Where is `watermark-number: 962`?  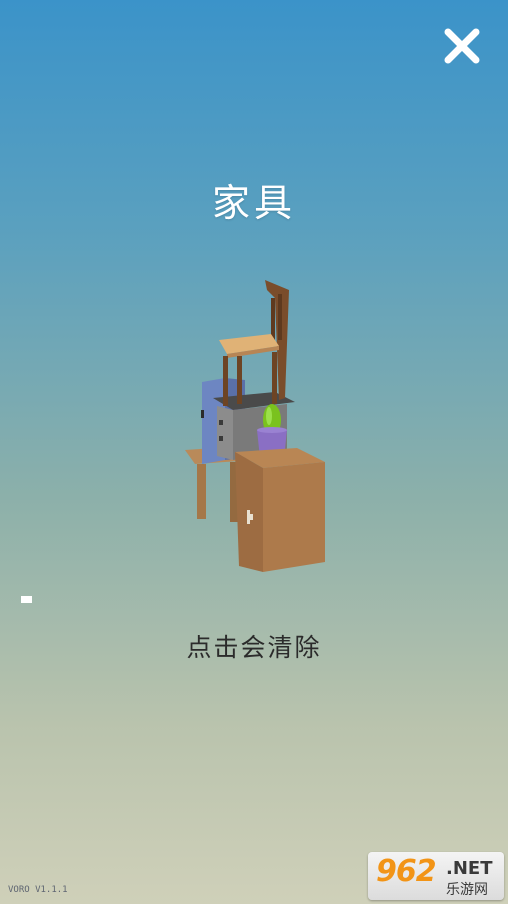 watermark-number: 962 is located at coordinates (406, 871).